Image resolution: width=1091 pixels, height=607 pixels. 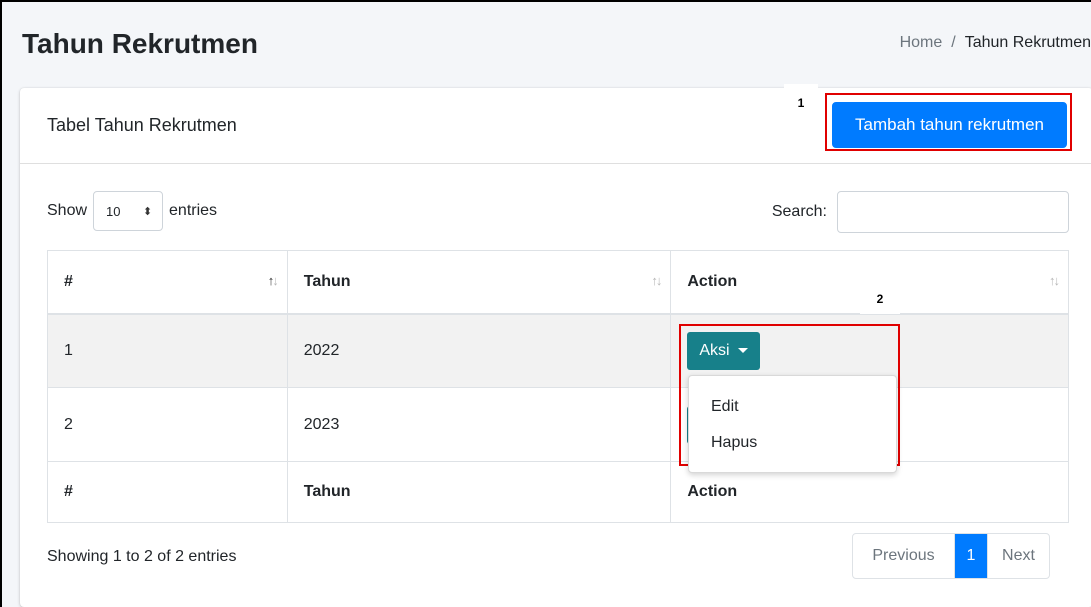 What do you see at coordinates (147, 211) in the screenshot?
I see `select-updown-icon: ⬍` at bounding box center [147, 211].